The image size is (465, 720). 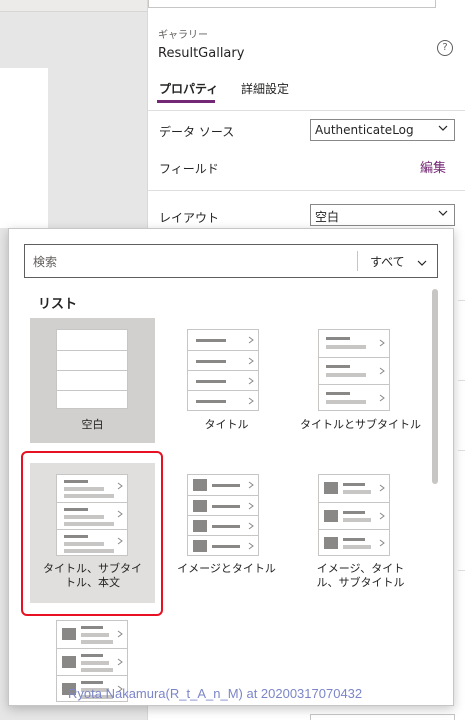 What do you see at coordinates (382, 717) in the screenshot?
I see `property-input-edge` at bounding box center [382, 717].